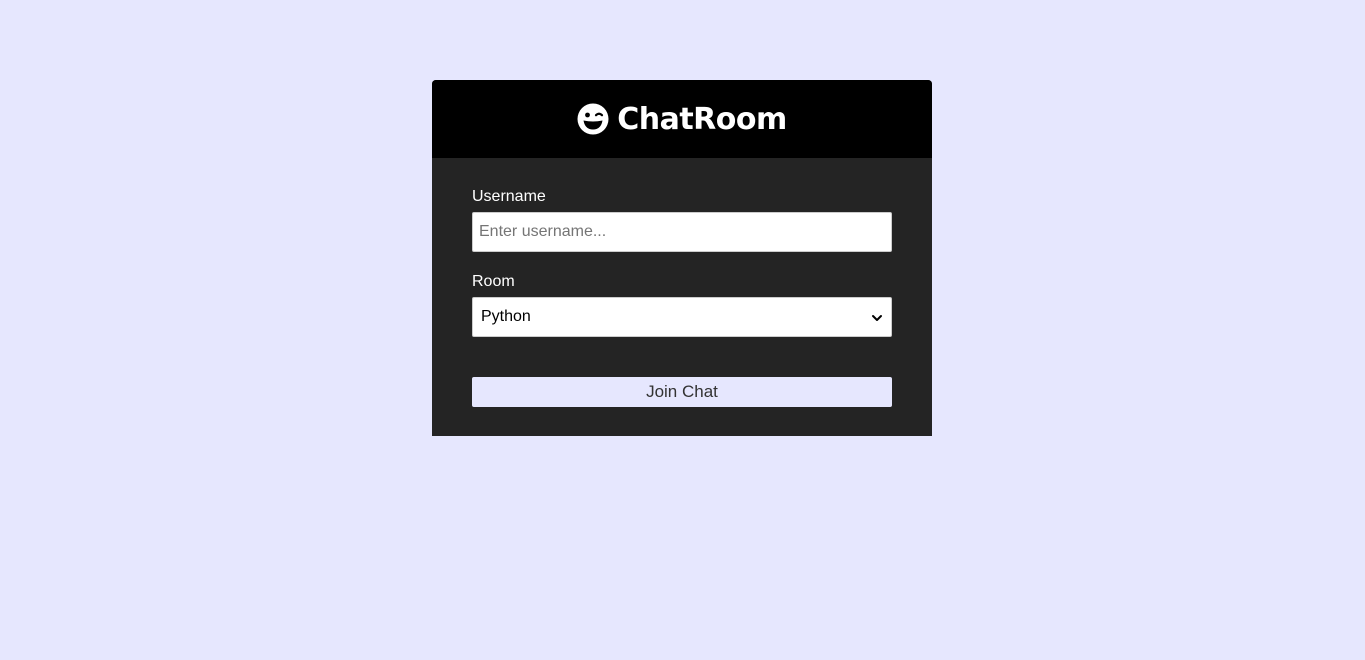 This screenshot has width=1365, height=660. Describe the element at coordinates (702, 119) in the screenshot. I see `app-title: ChatRoom` at that location.